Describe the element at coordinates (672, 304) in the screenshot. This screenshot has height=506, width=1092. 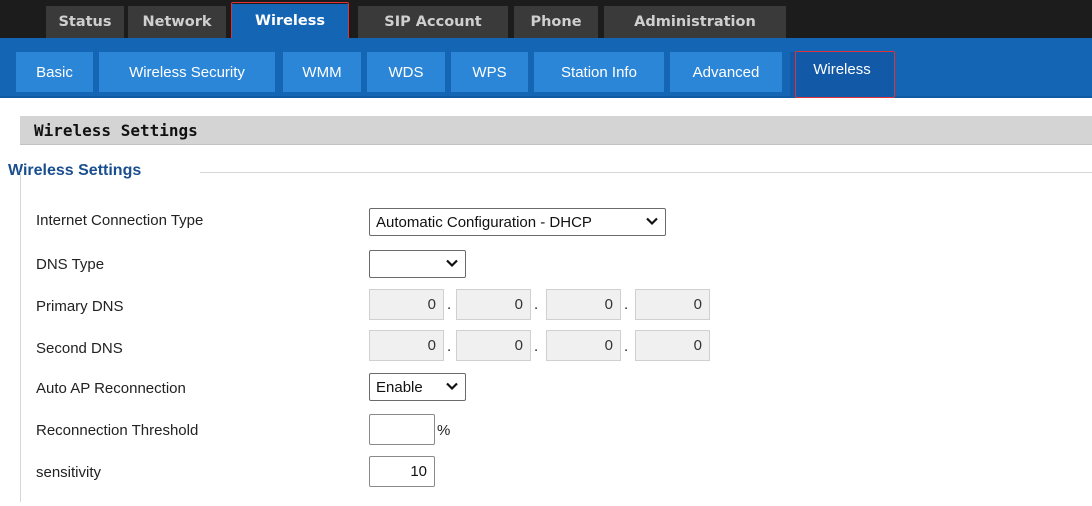
I see `primary-dns-octet-4: 0` at that location.